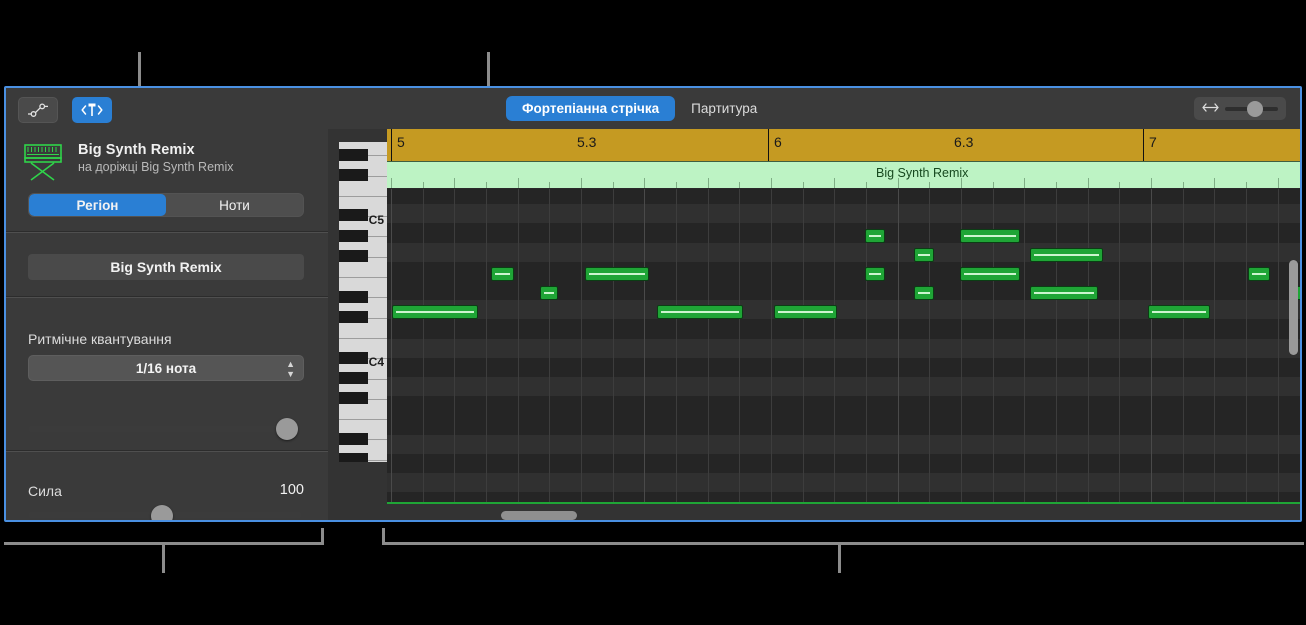  I want to click on flex-align-icon, so click(92, 110).